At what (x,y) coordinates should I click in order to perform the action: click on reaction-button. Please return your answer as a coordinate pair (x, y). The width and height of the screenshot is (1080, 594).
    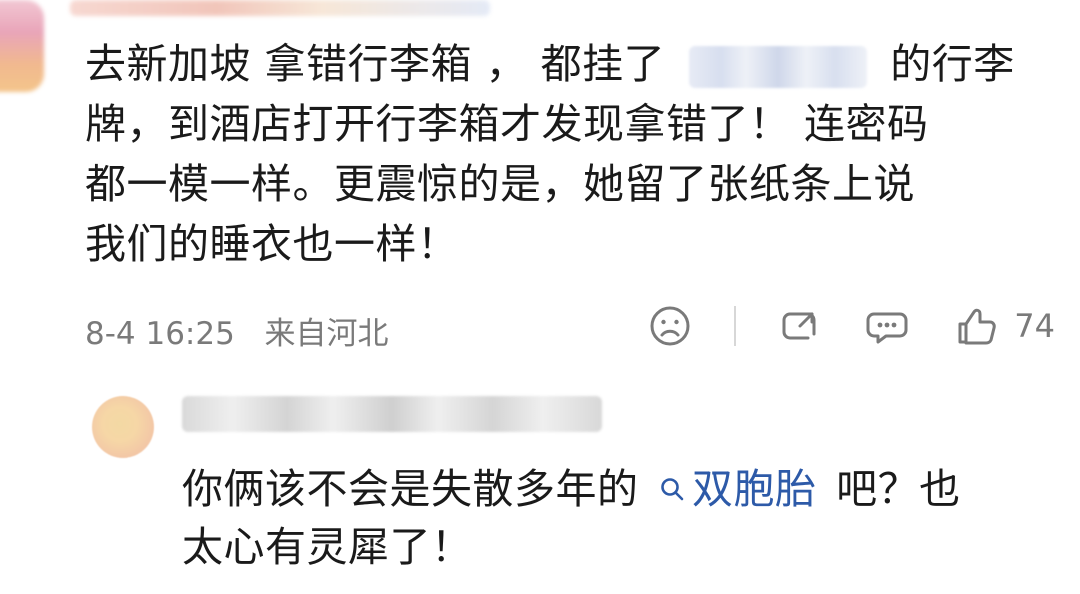
    Looking at the image, I should click on (670, 326).